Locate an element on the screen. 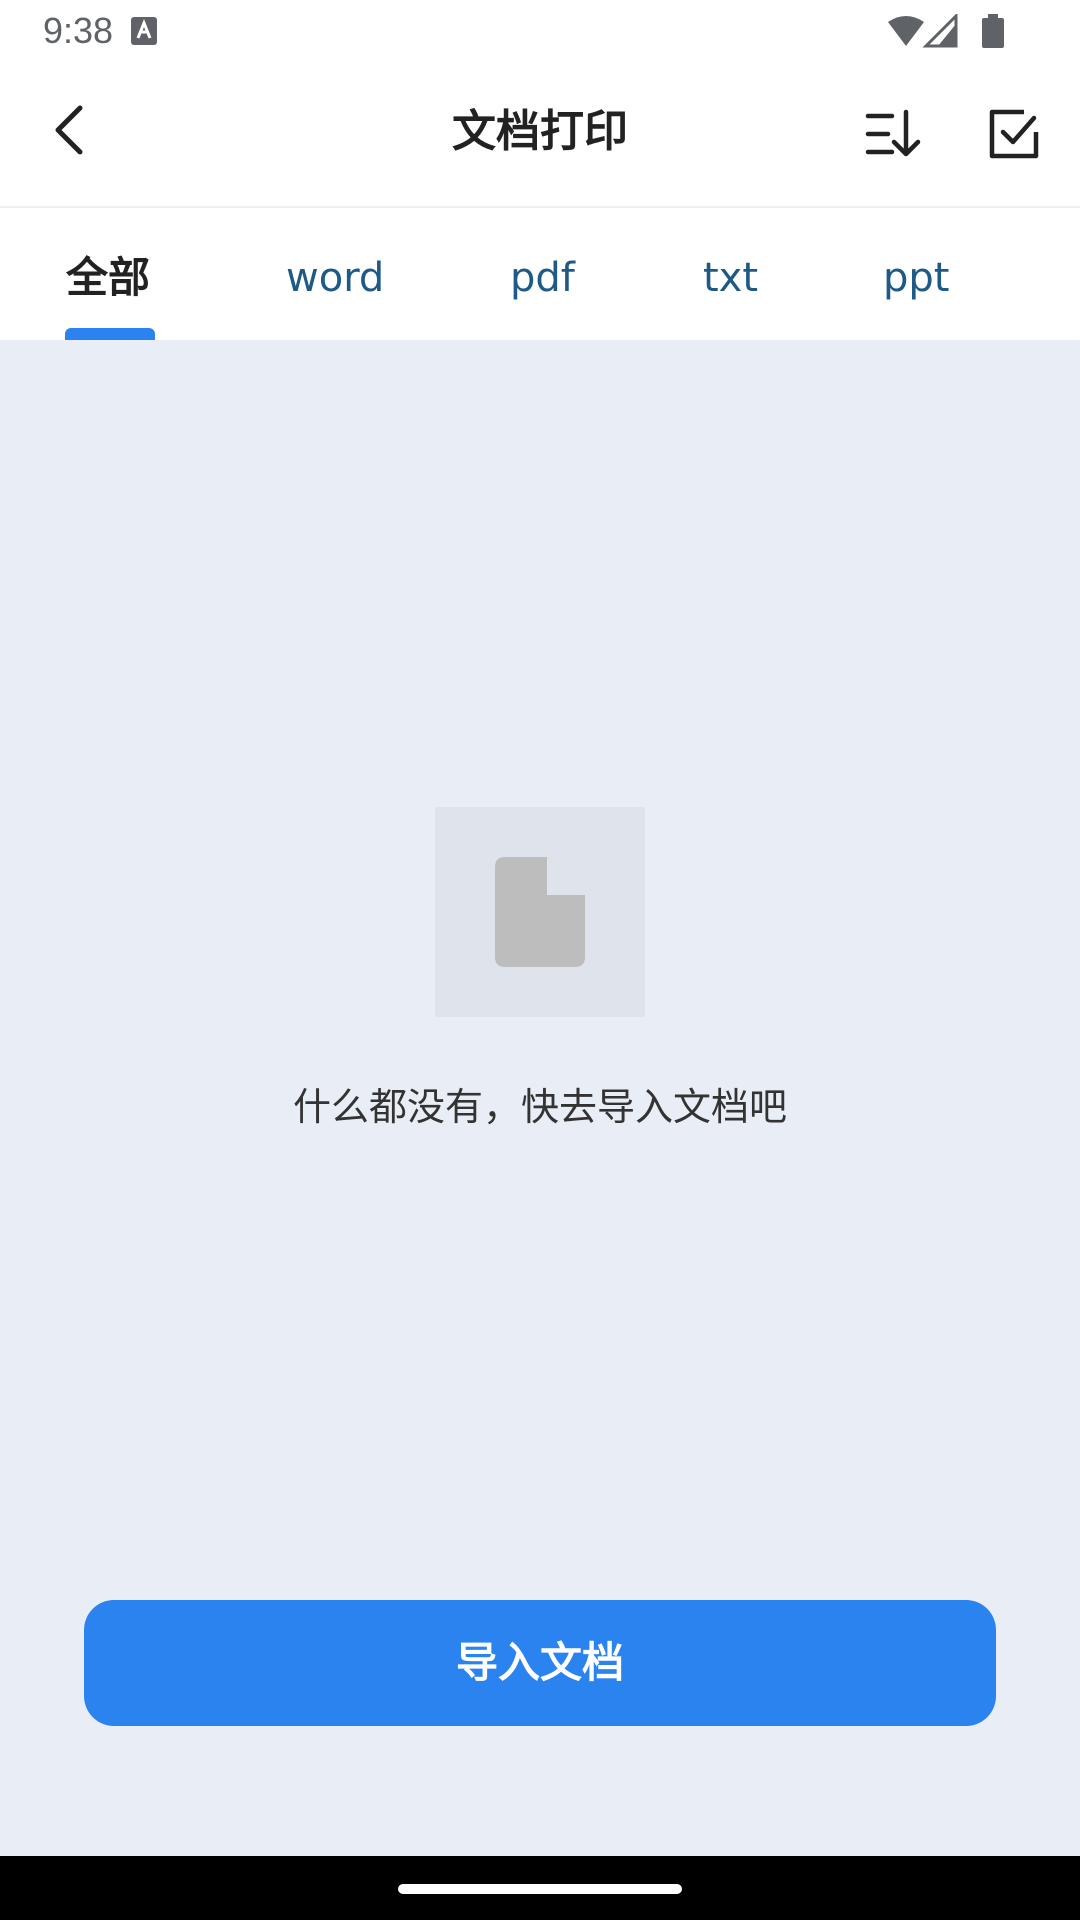  file-type-tabs: 全部 word pdf txt ppt is located at coordinates (540, 275).